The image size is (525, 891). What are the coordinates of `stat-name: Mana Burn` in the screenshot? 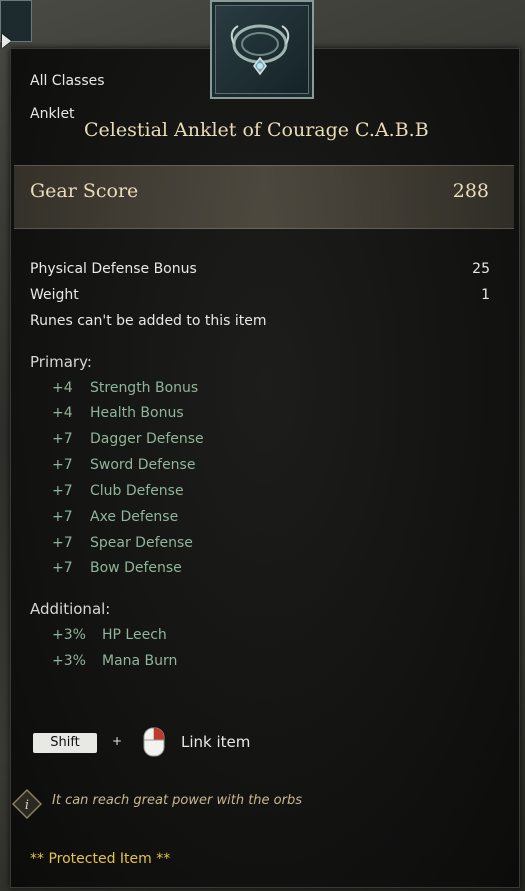 It's located at (140, 661).